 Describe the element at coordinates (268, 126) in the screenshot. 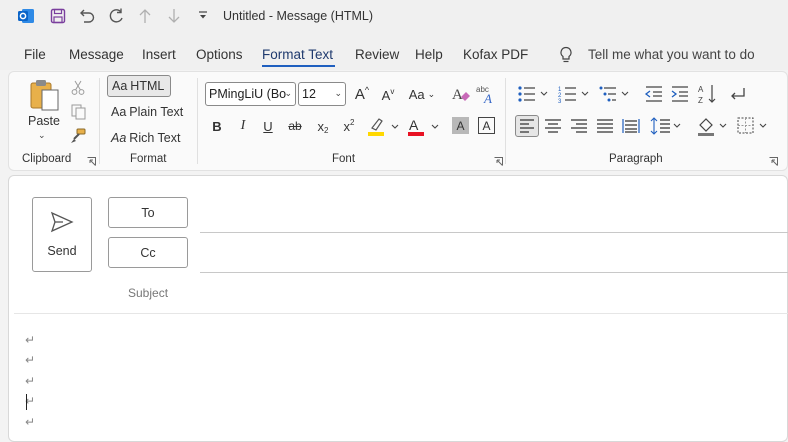

I see `underline-button: U` at that location.